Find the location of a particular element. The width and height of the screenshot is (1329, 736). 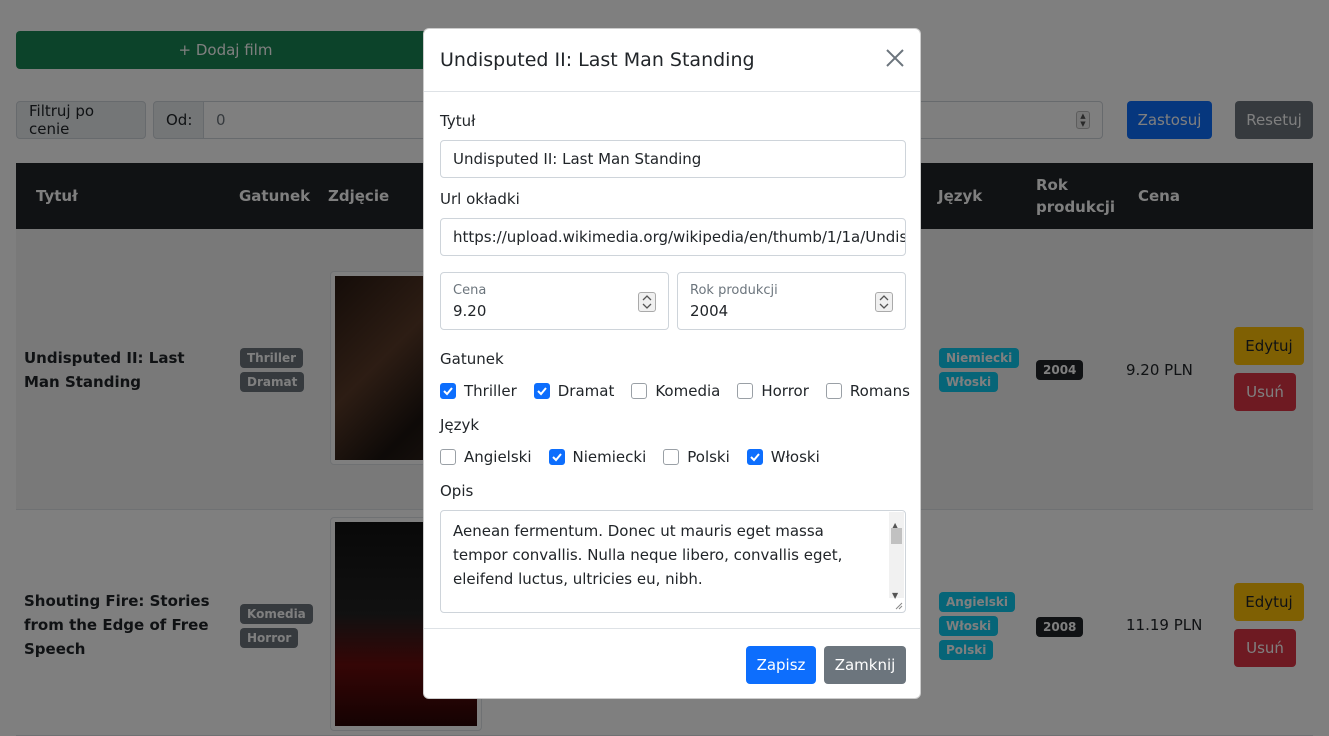

year-spinner-icon is located at coordinates (884, 302).